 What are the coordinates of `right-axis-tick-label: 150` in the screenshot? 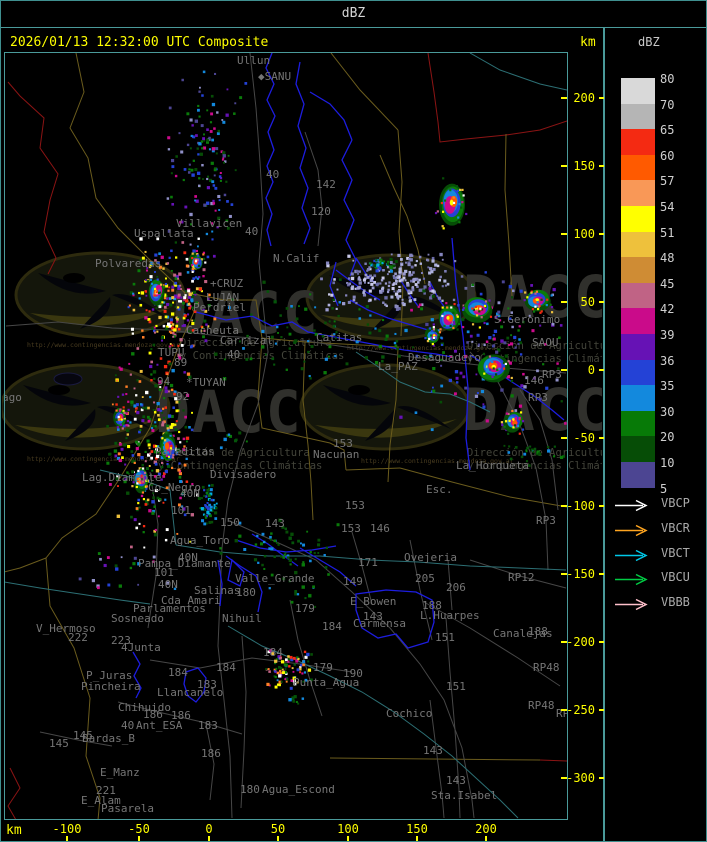 It's located at (584, 166).